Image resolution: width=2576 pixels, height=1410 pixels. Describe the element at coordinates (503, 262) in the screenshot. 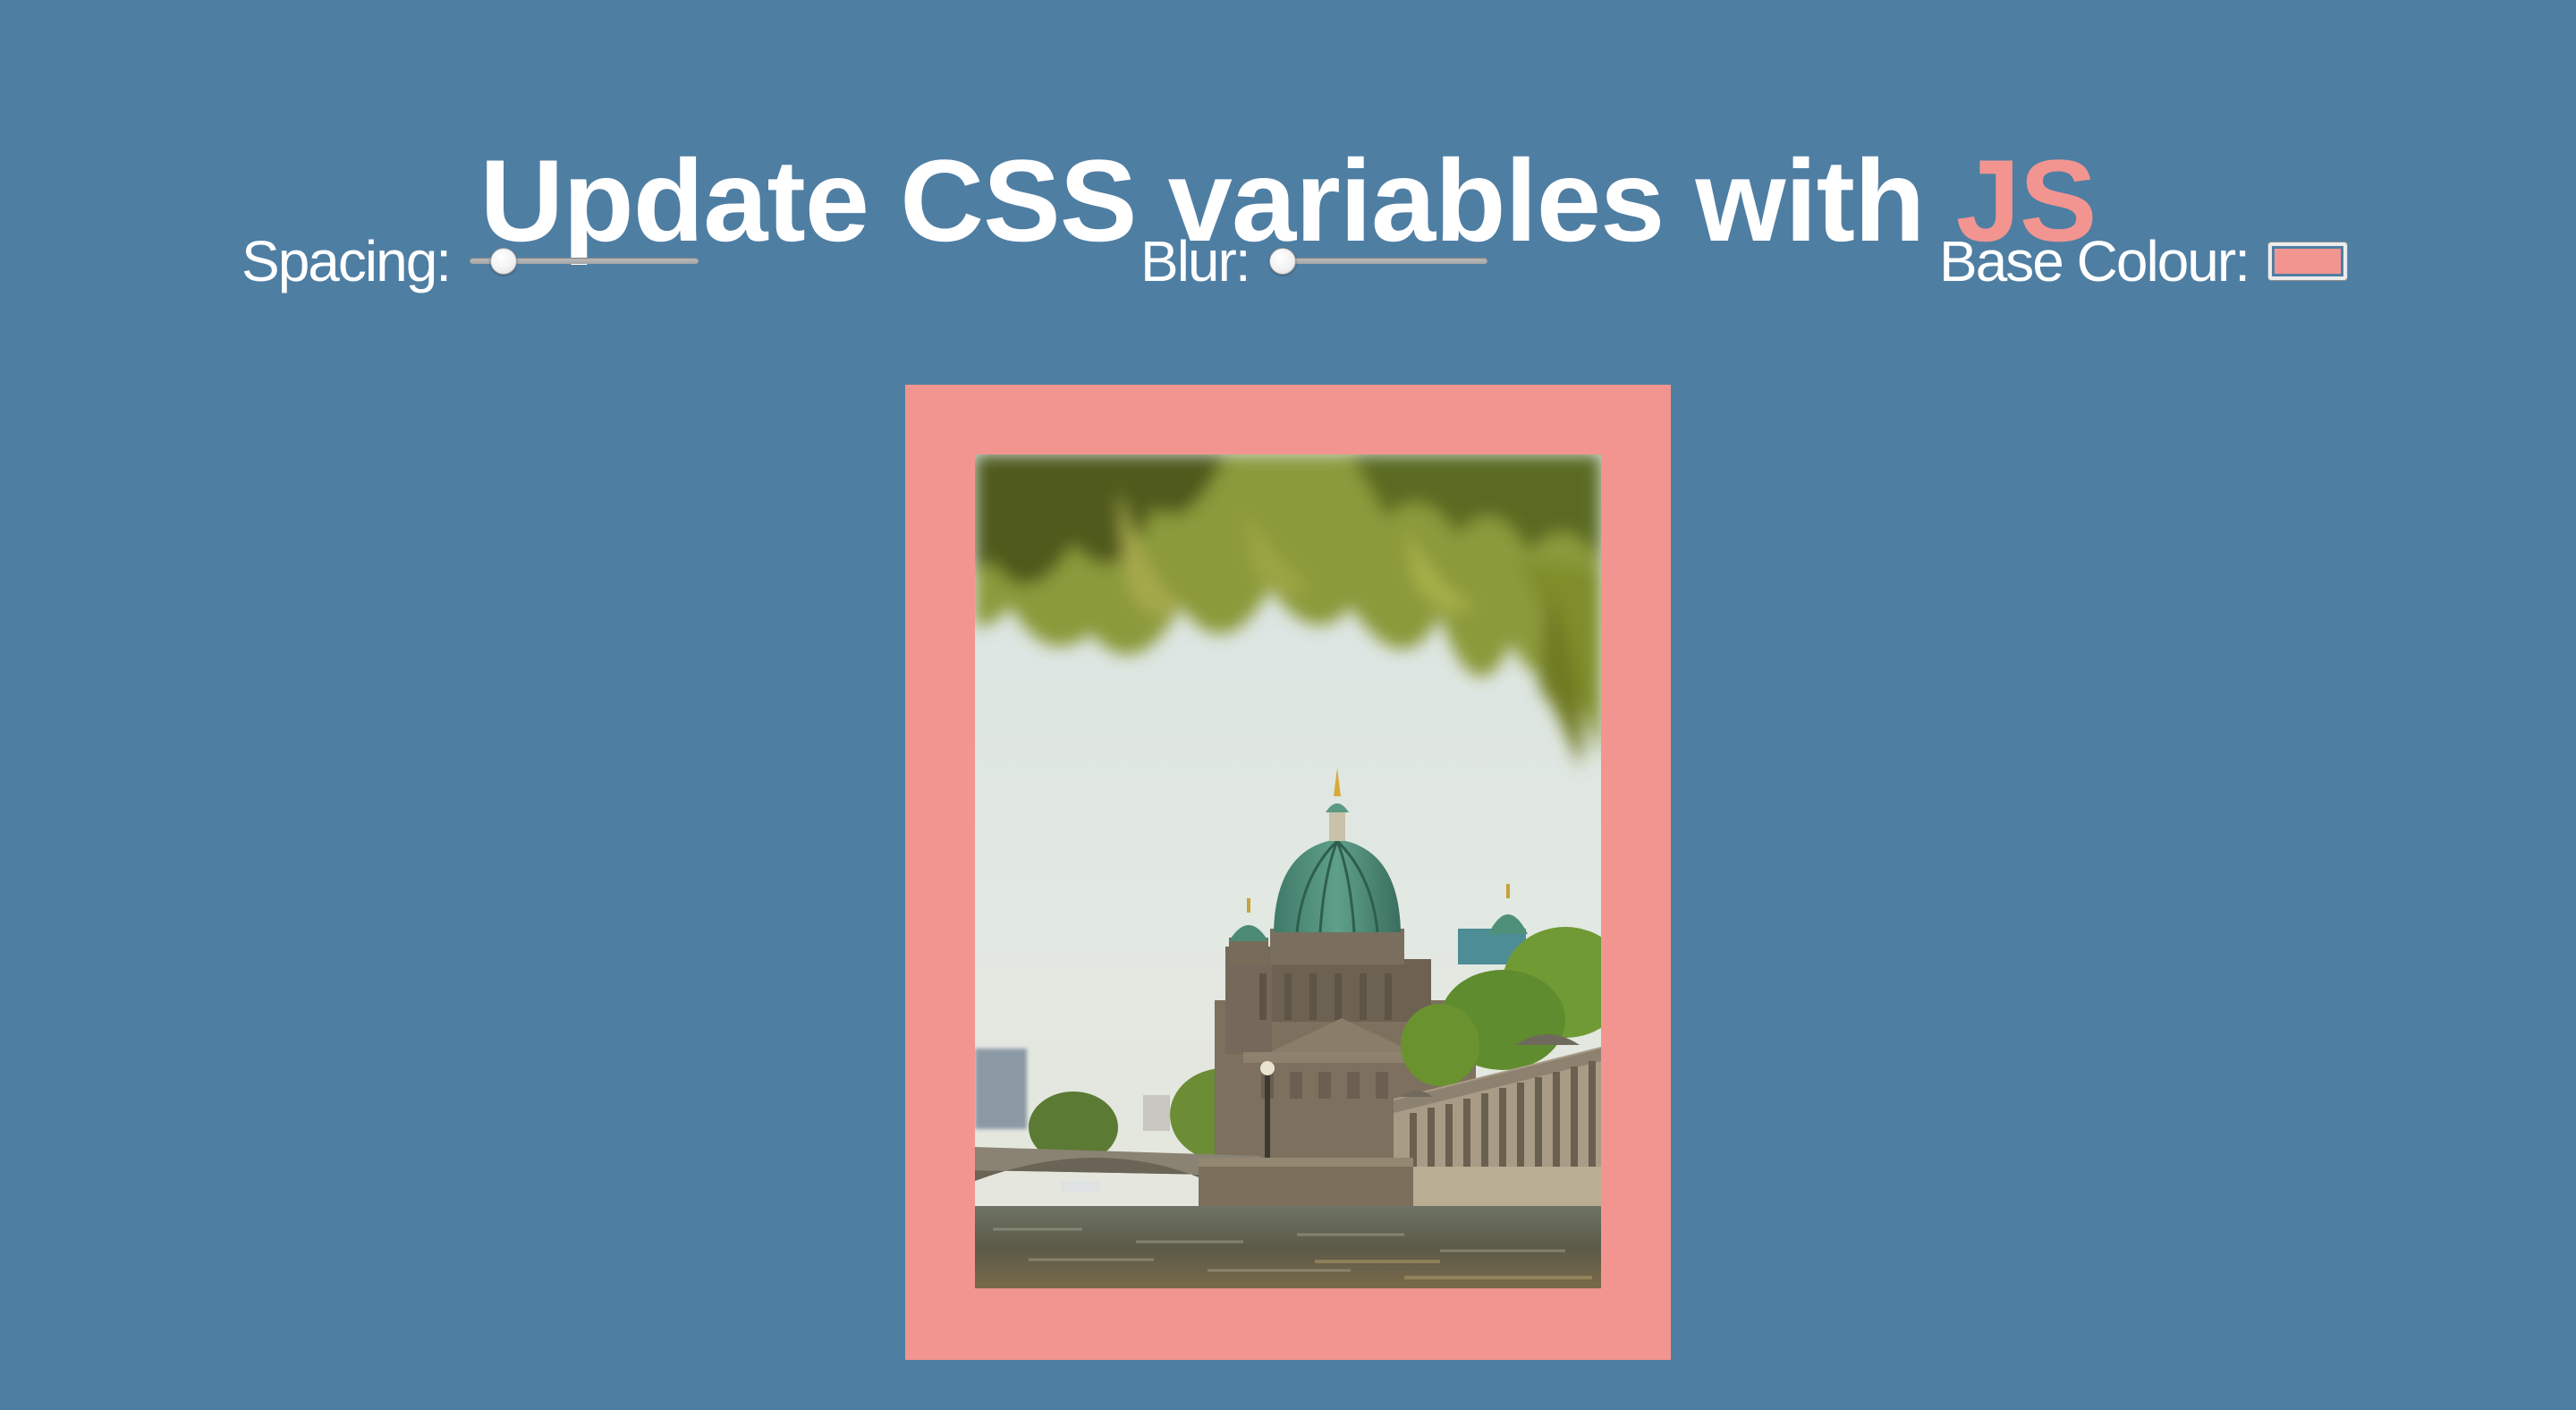

I see `spacing-slider-thumb` at that location.